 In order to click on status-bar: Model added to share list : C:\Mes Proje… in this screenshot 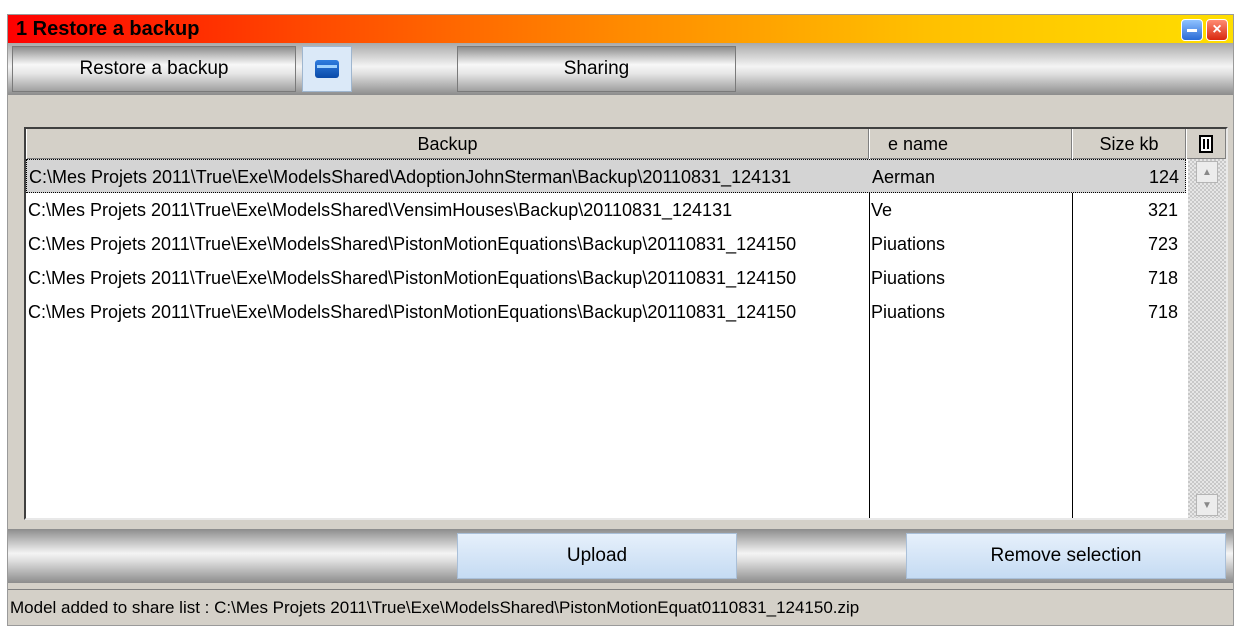, I will do `click(620, 607)`.